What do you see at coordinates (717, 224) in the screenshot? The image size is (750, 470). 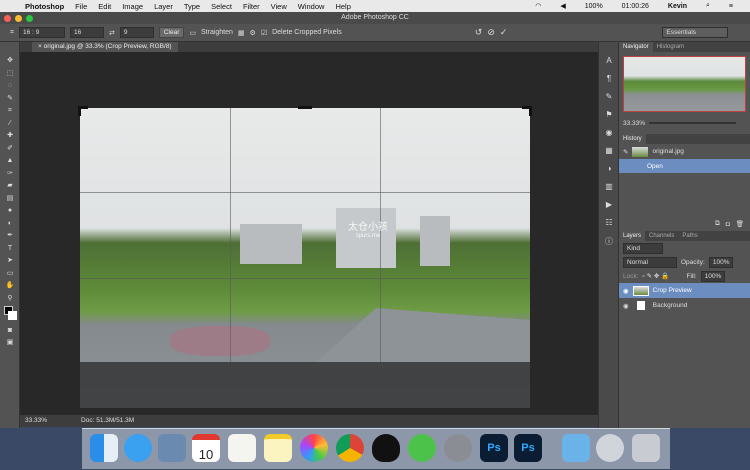 I see `new-document-icon: ⧉` at bounding box center [717, 224].